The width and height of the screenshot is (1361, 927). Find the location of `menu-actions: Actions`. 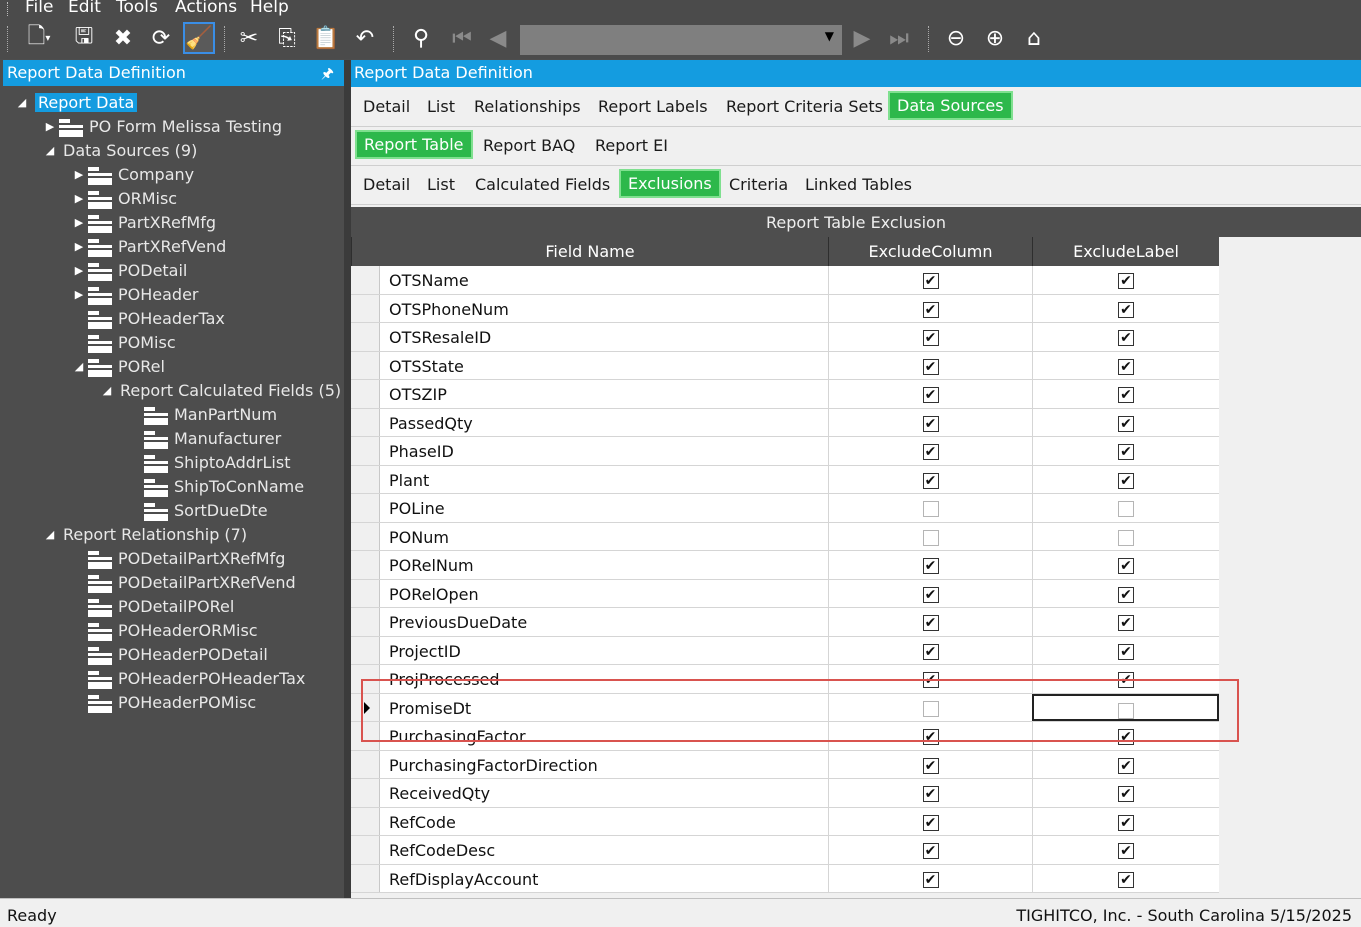

menu-actions: Actions is located at coordinates (206, 8).